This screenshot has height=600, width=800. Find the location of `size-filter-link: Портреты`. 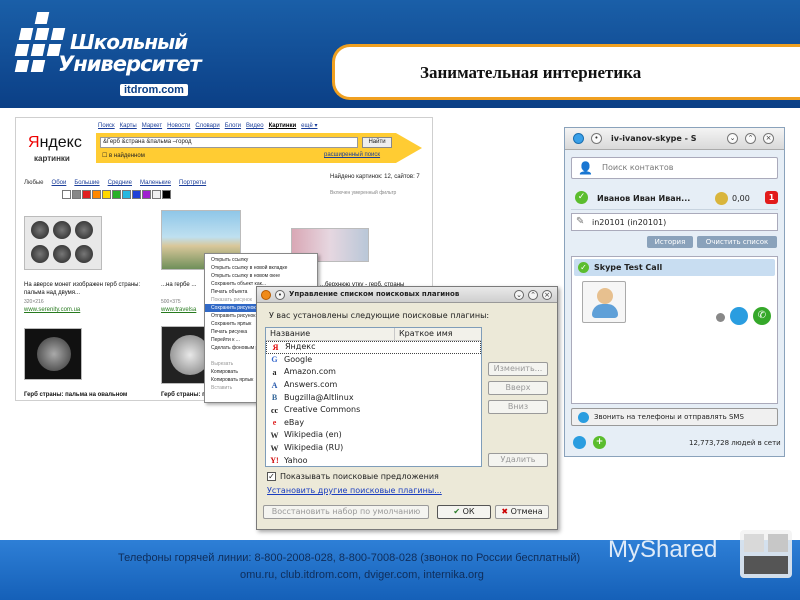

size-filter-link: Портреты is located at coordinates (192, 183).